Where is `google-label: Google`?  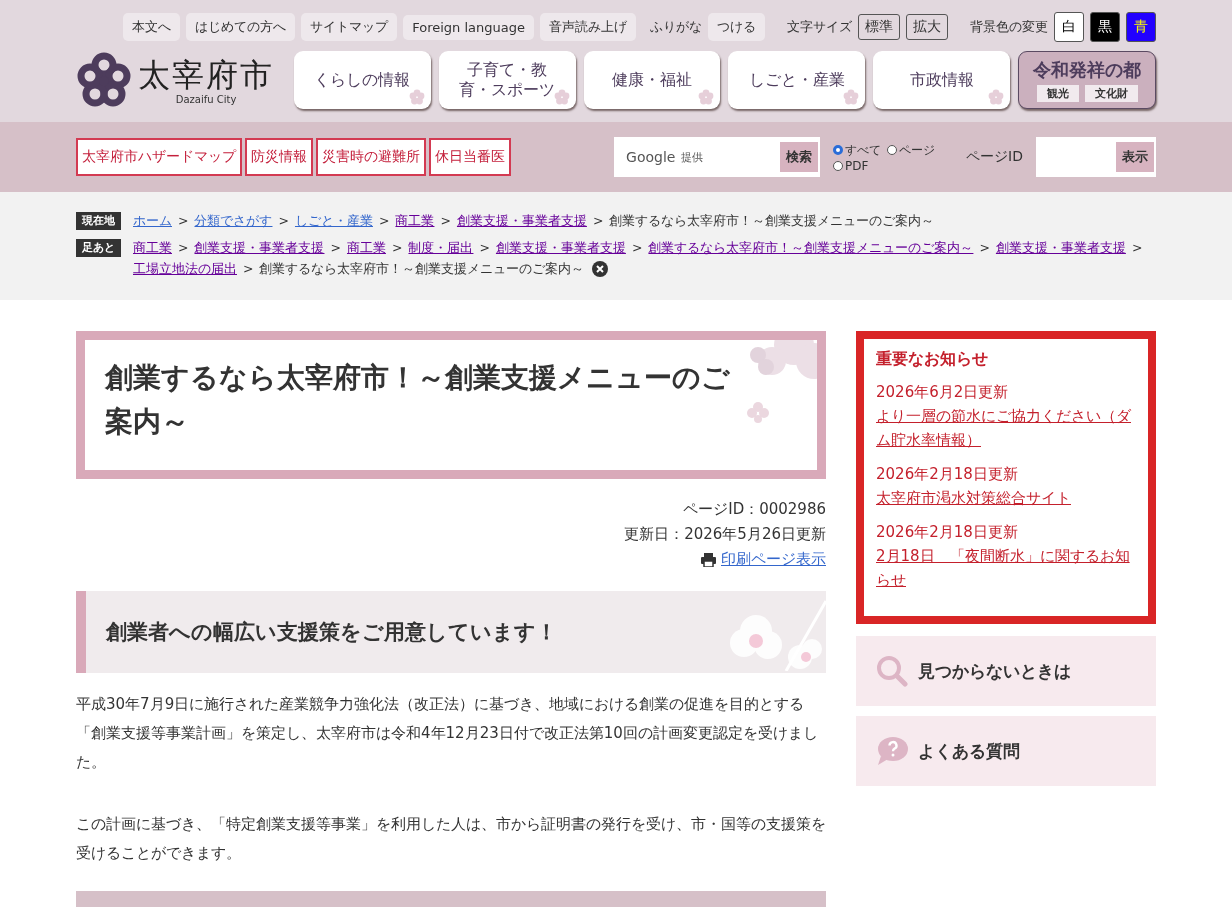
google-label: Google is located at coordinates (651, 157).